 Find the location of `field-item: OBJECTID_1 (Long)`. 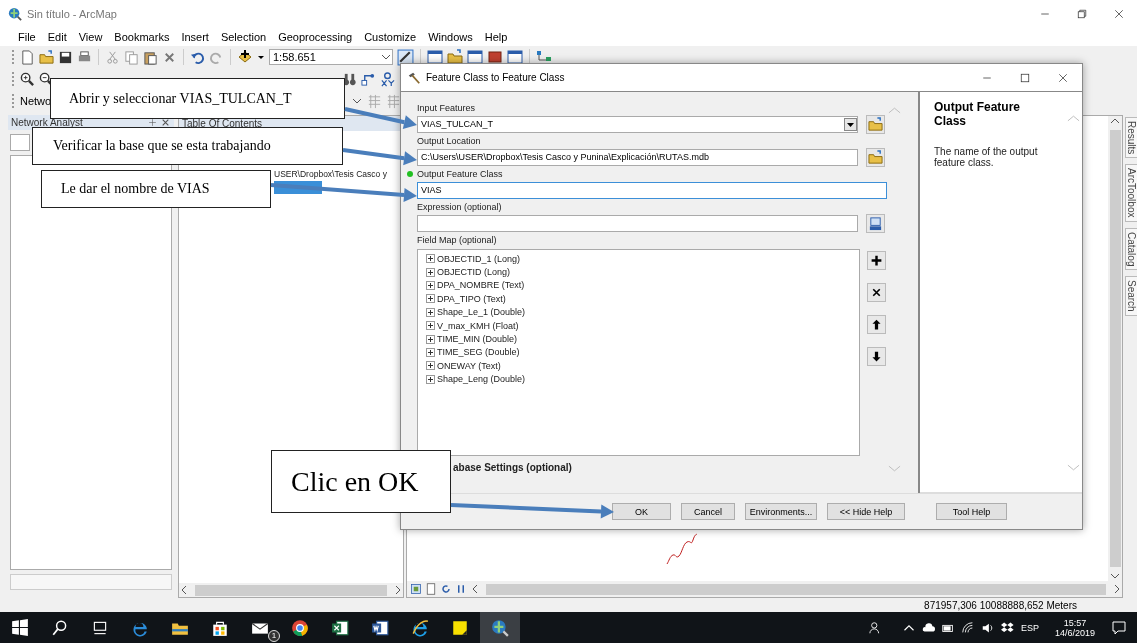

field-item: OBJECTID_1 (Long) is located at coordinates (479, 258).